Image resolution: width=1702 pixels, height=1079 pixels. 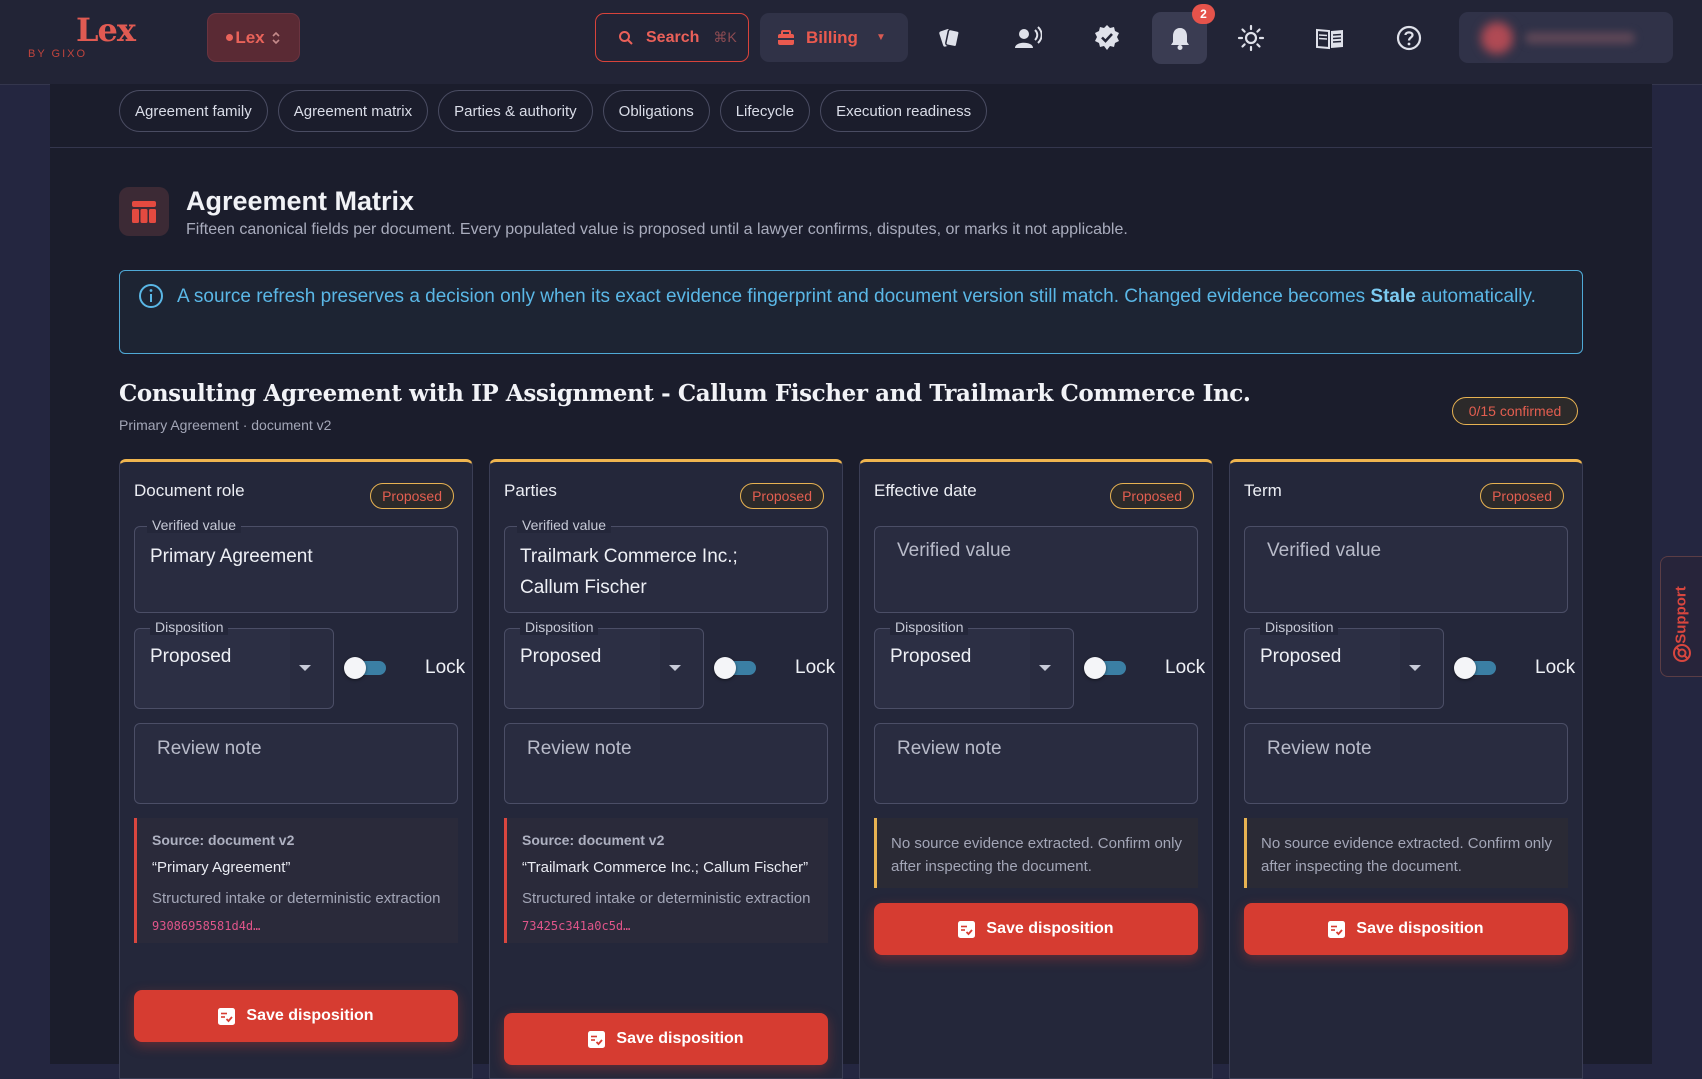 I want to click on lock-label: Lock, so click(x=1185, y=667).